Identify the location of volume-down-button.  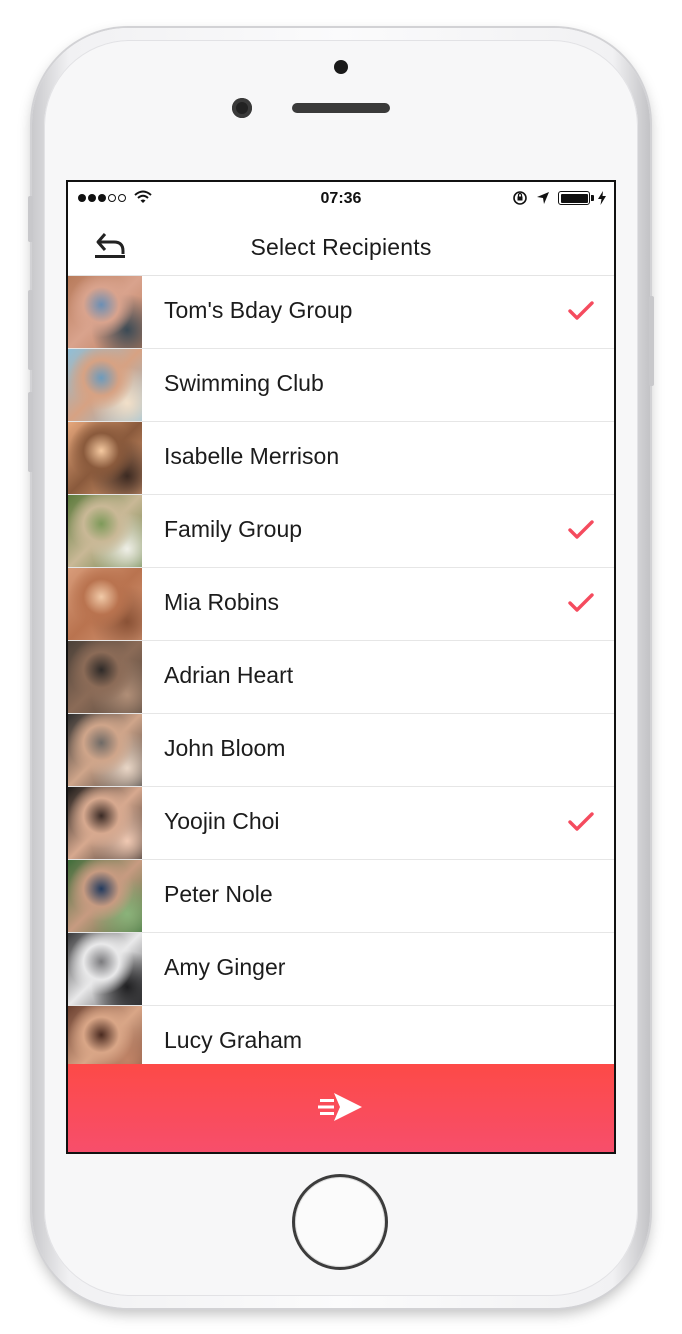
(30, 432).